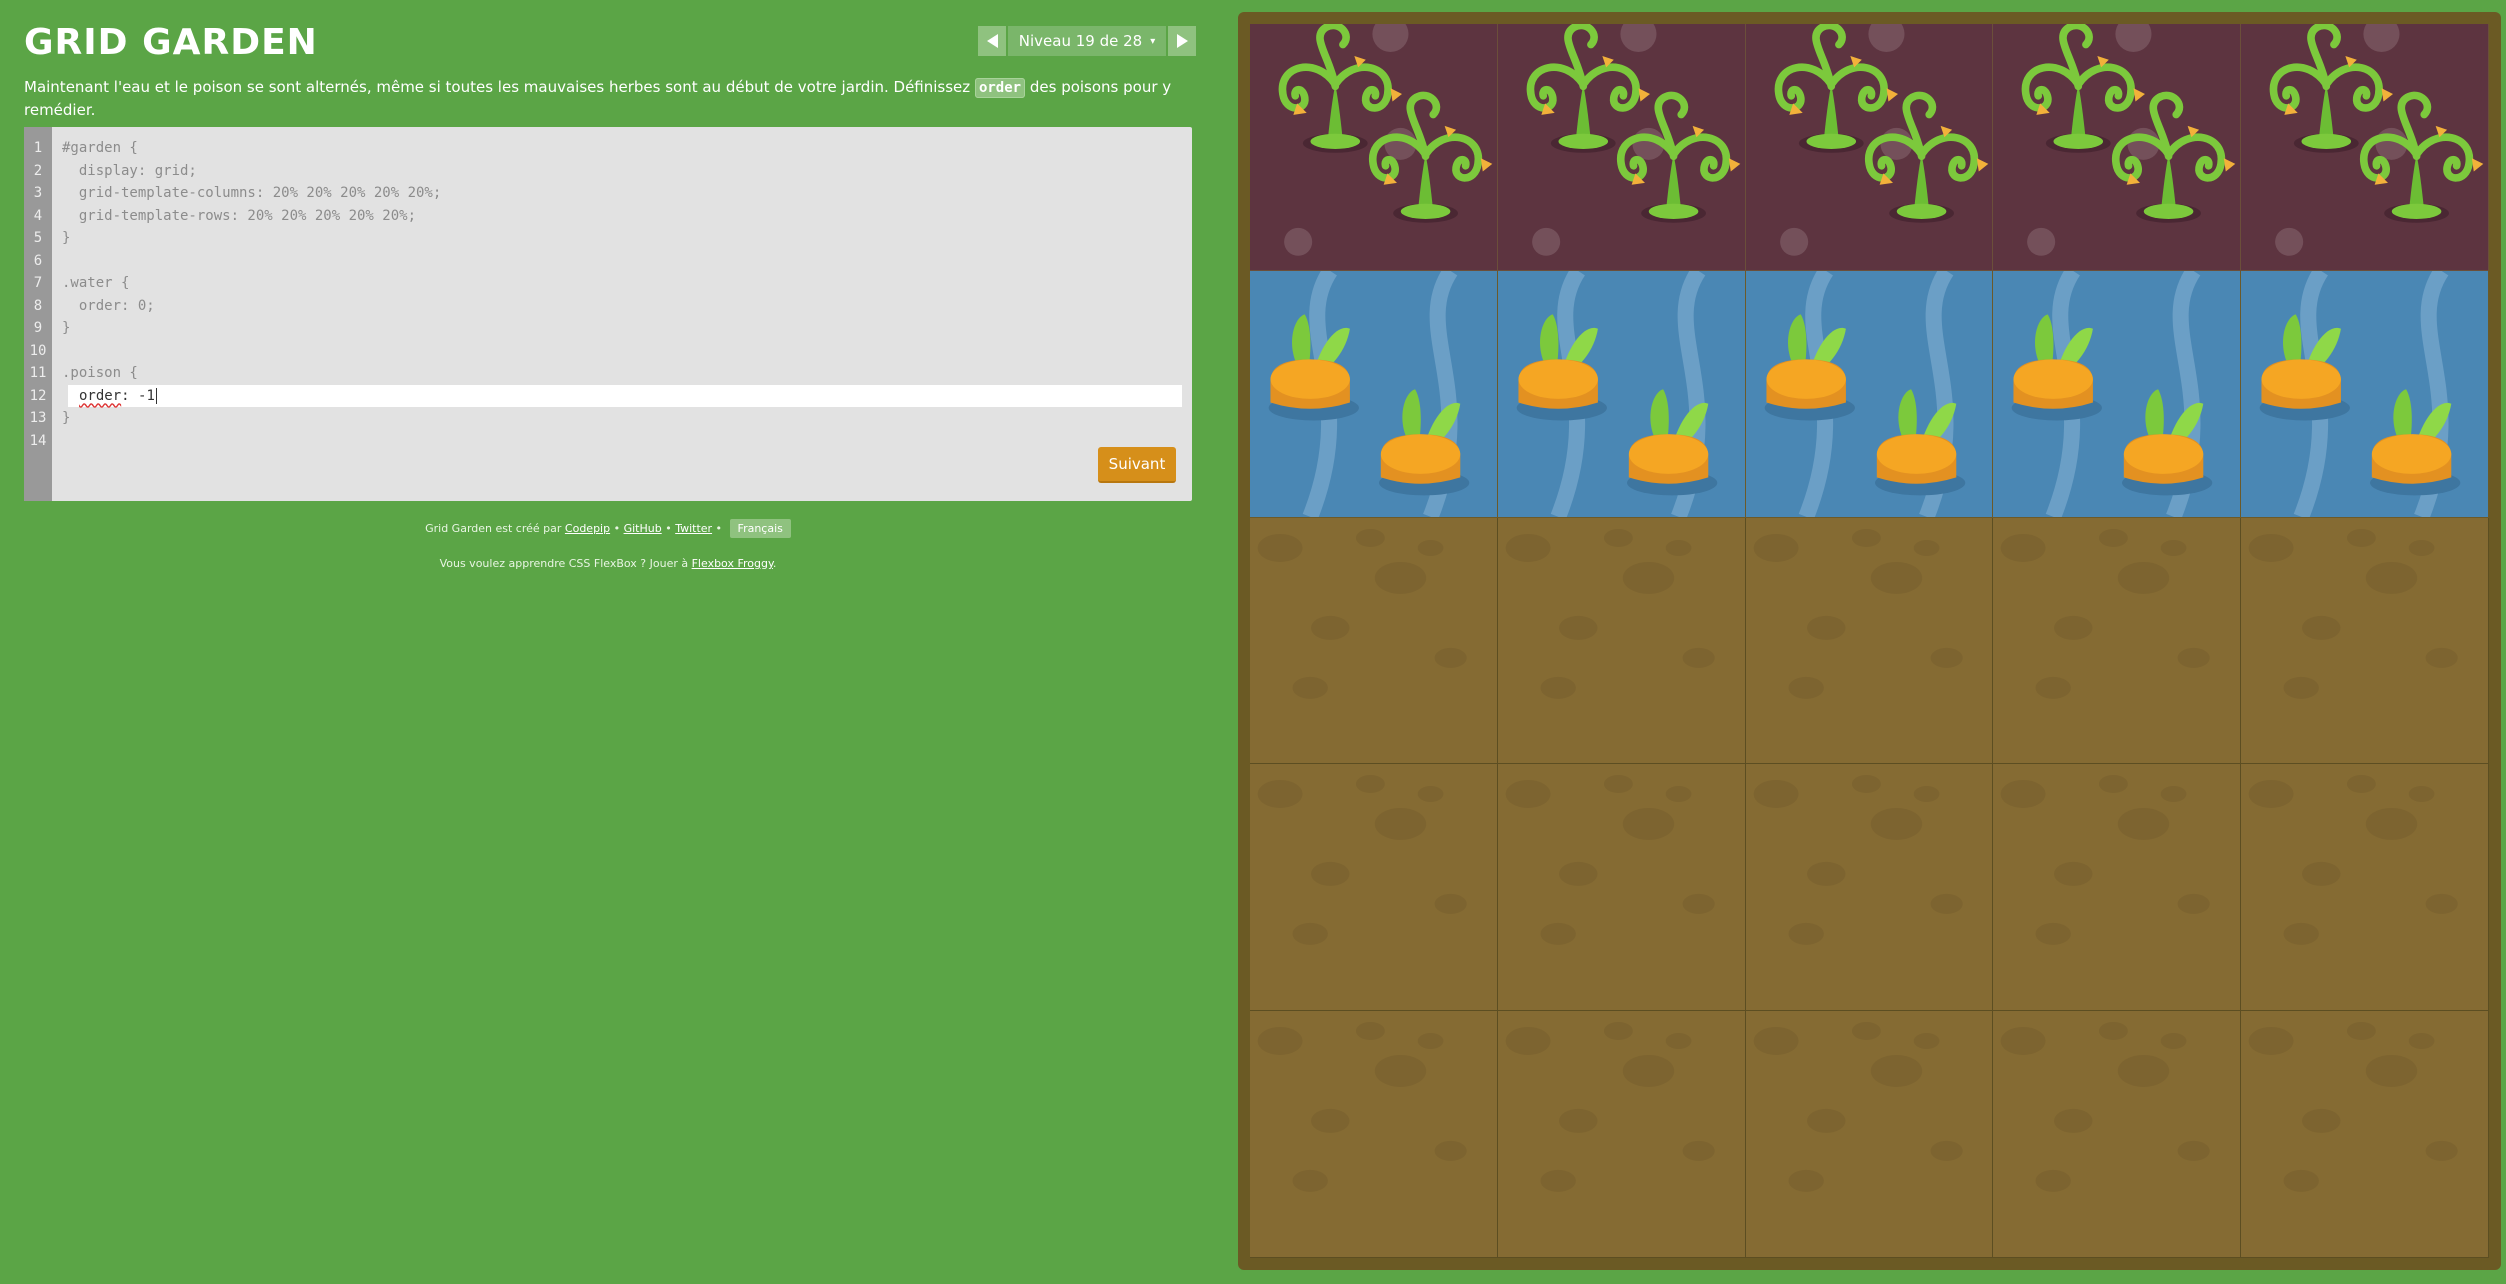 The width and height of the screenshot is (2506, 1284). Describe the element at coordinates (38, 148) in the screenshot. I see `line-number: 1` at that location.